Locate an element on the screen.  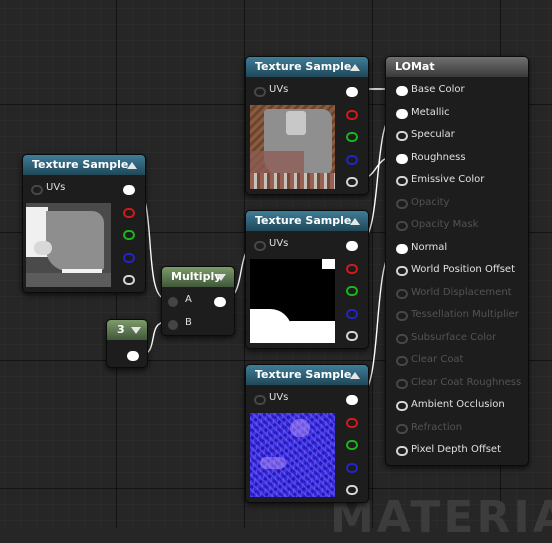
texture-sample-node-1: Texture Sample UVs is located at coordinates (84, 223).